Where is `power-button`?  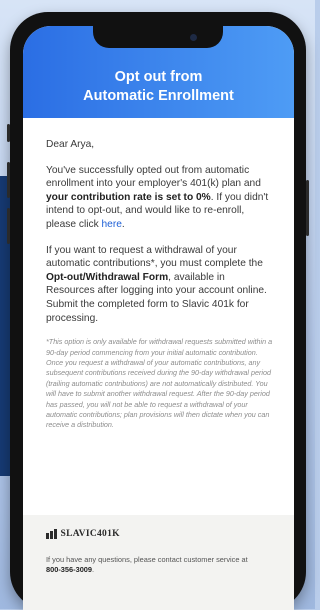
power-button is located at coordinates (307, 208).